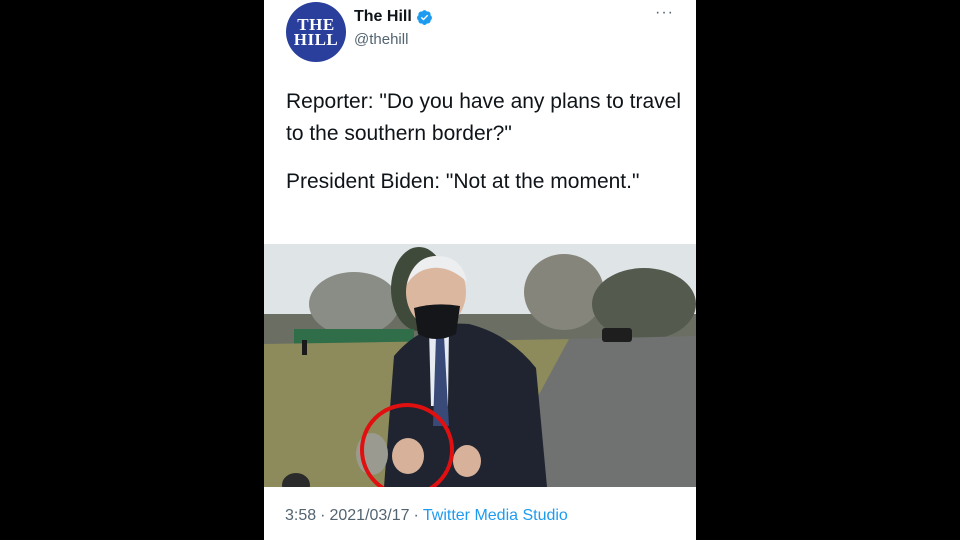 Image resolution: width=960 pixels, height=540 pixels. I want to click on author-name: The Hill, so click(383, 17).